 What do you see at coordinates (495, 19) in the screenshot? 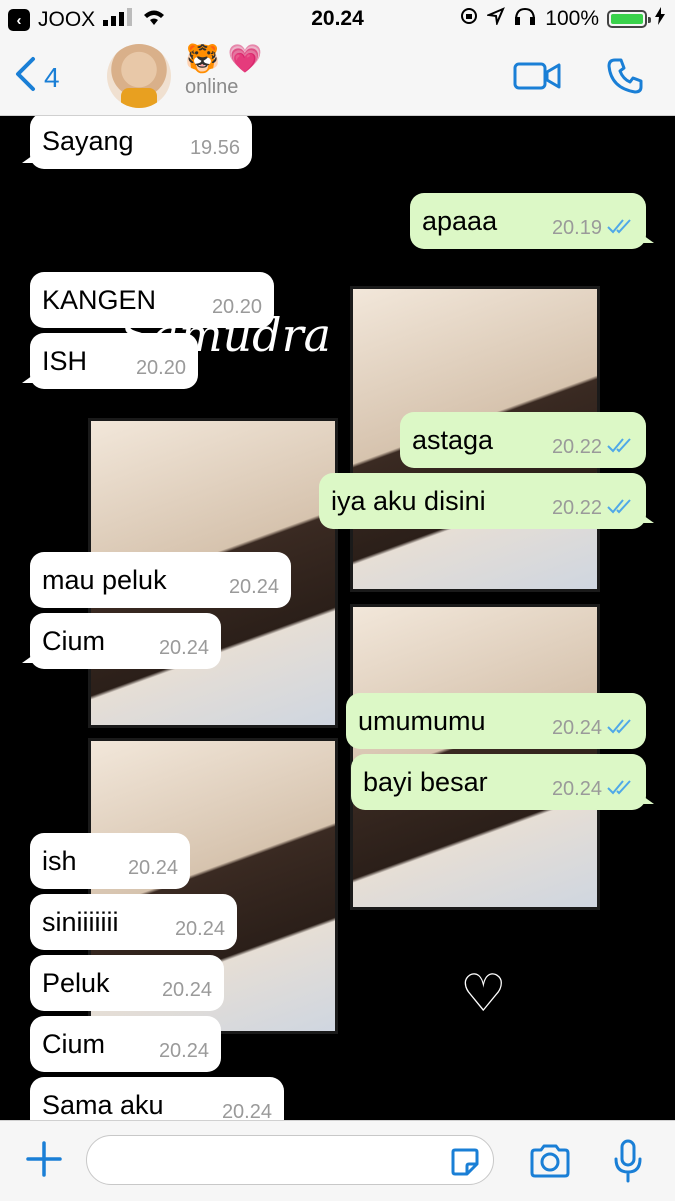
I see `location-icon` at bounding box center [495, 19].